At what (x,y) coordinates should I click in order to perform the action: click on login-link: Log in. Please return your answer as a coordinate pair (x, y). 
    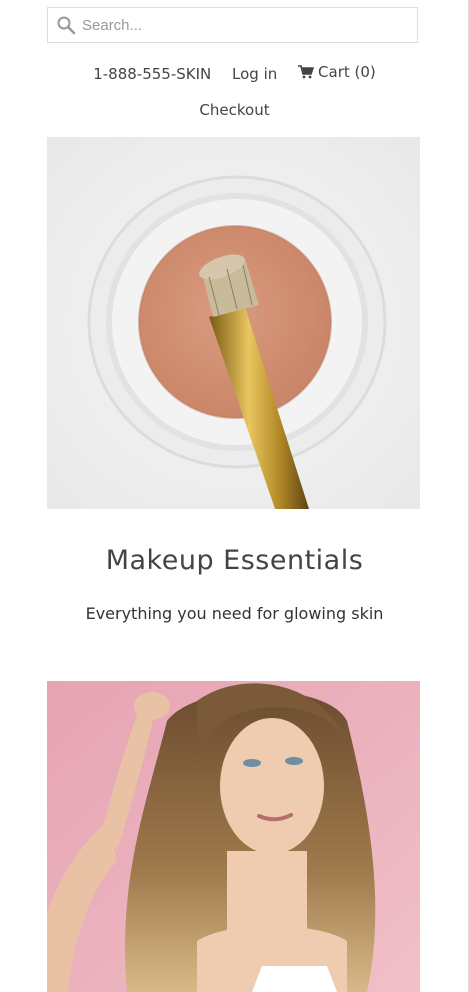
    Looking at the image, I should click on (254, 74).